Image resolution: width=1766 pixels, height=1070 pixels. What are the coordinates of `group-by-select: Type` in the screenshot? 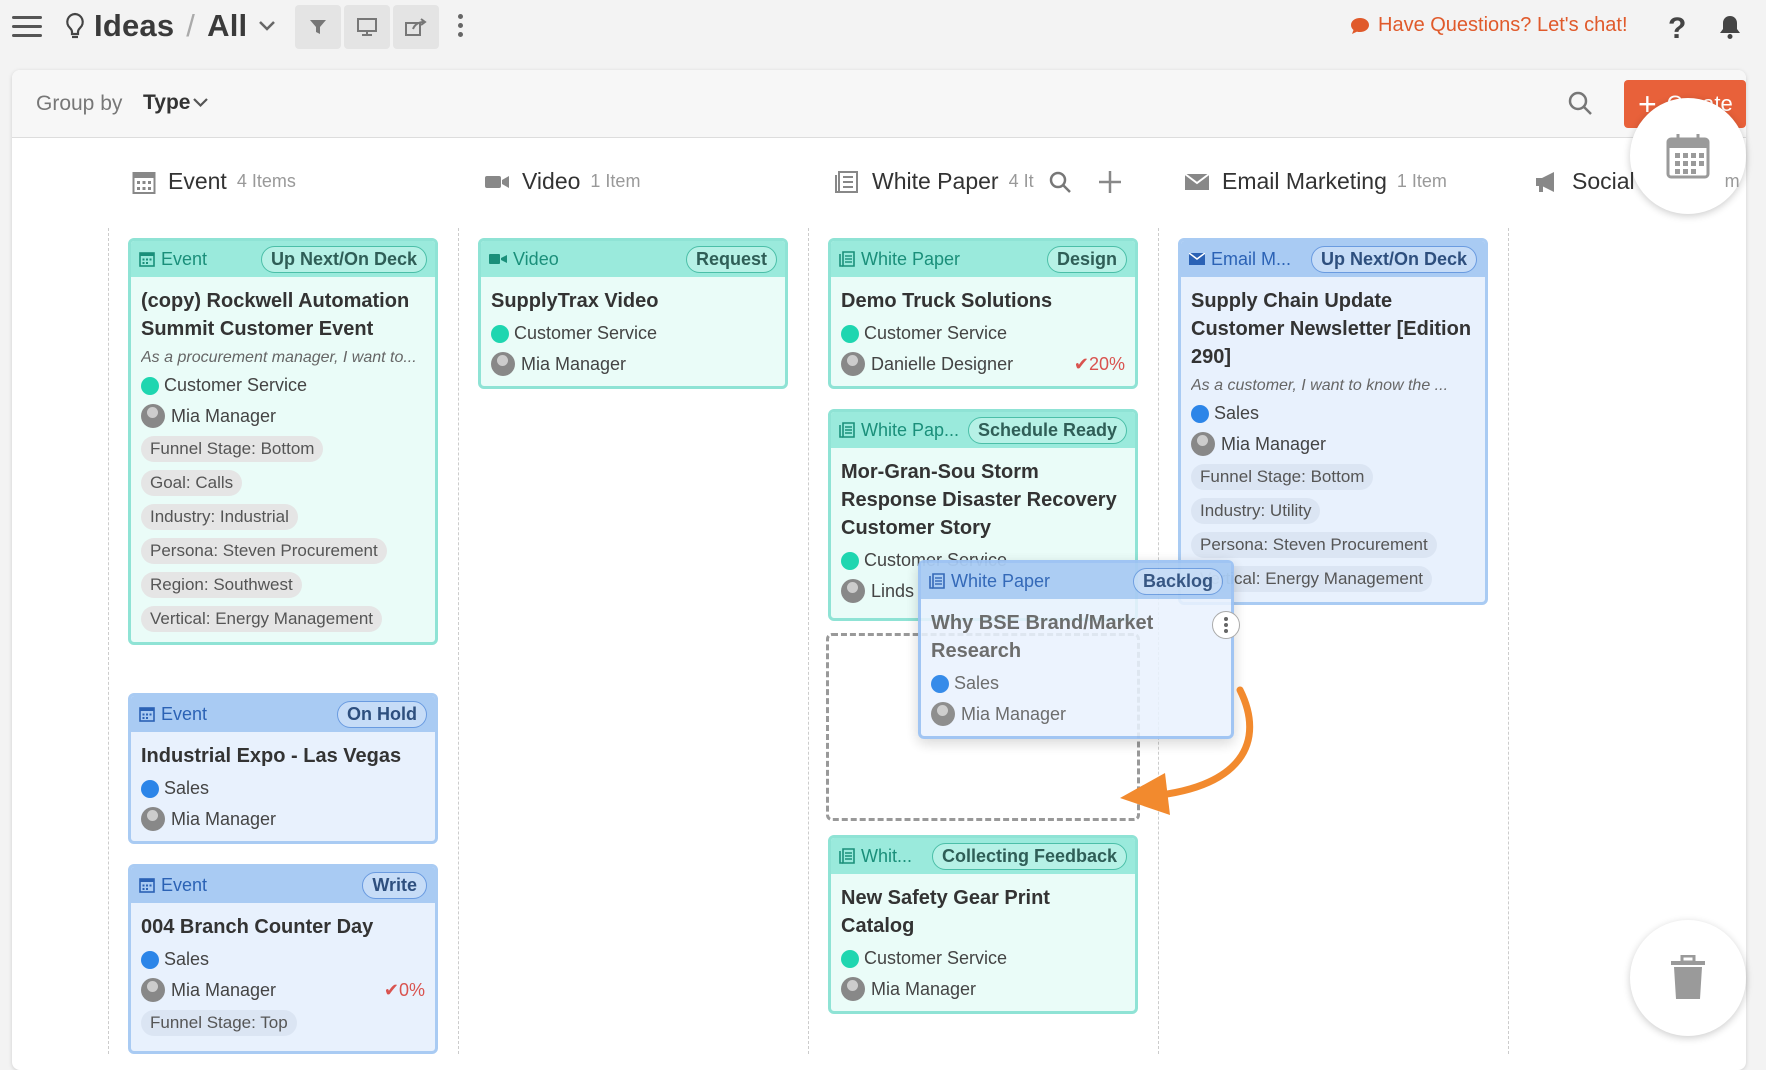 It's located at (166, 103).